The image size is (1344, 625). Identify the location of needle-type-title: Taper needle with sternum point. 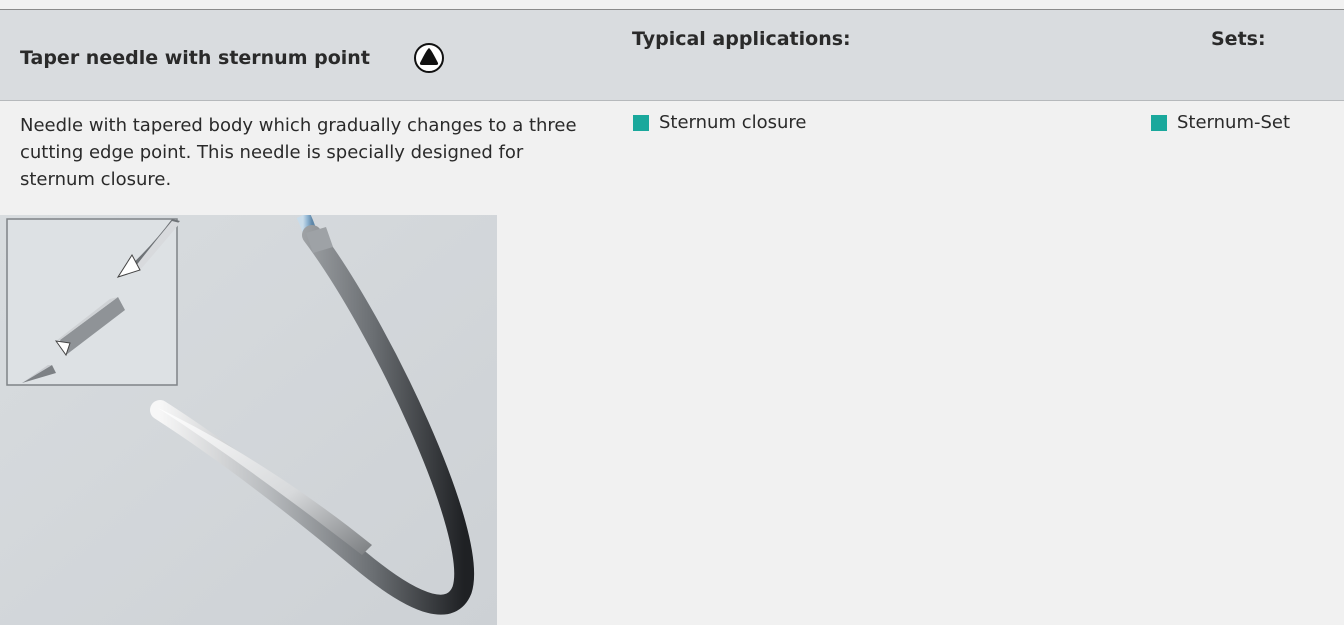
(195, 58).